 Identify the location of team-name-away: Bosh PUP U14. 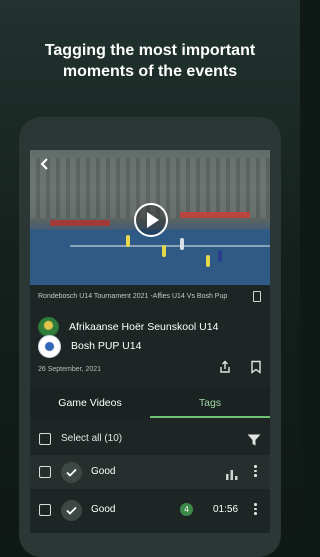
(106, 346).